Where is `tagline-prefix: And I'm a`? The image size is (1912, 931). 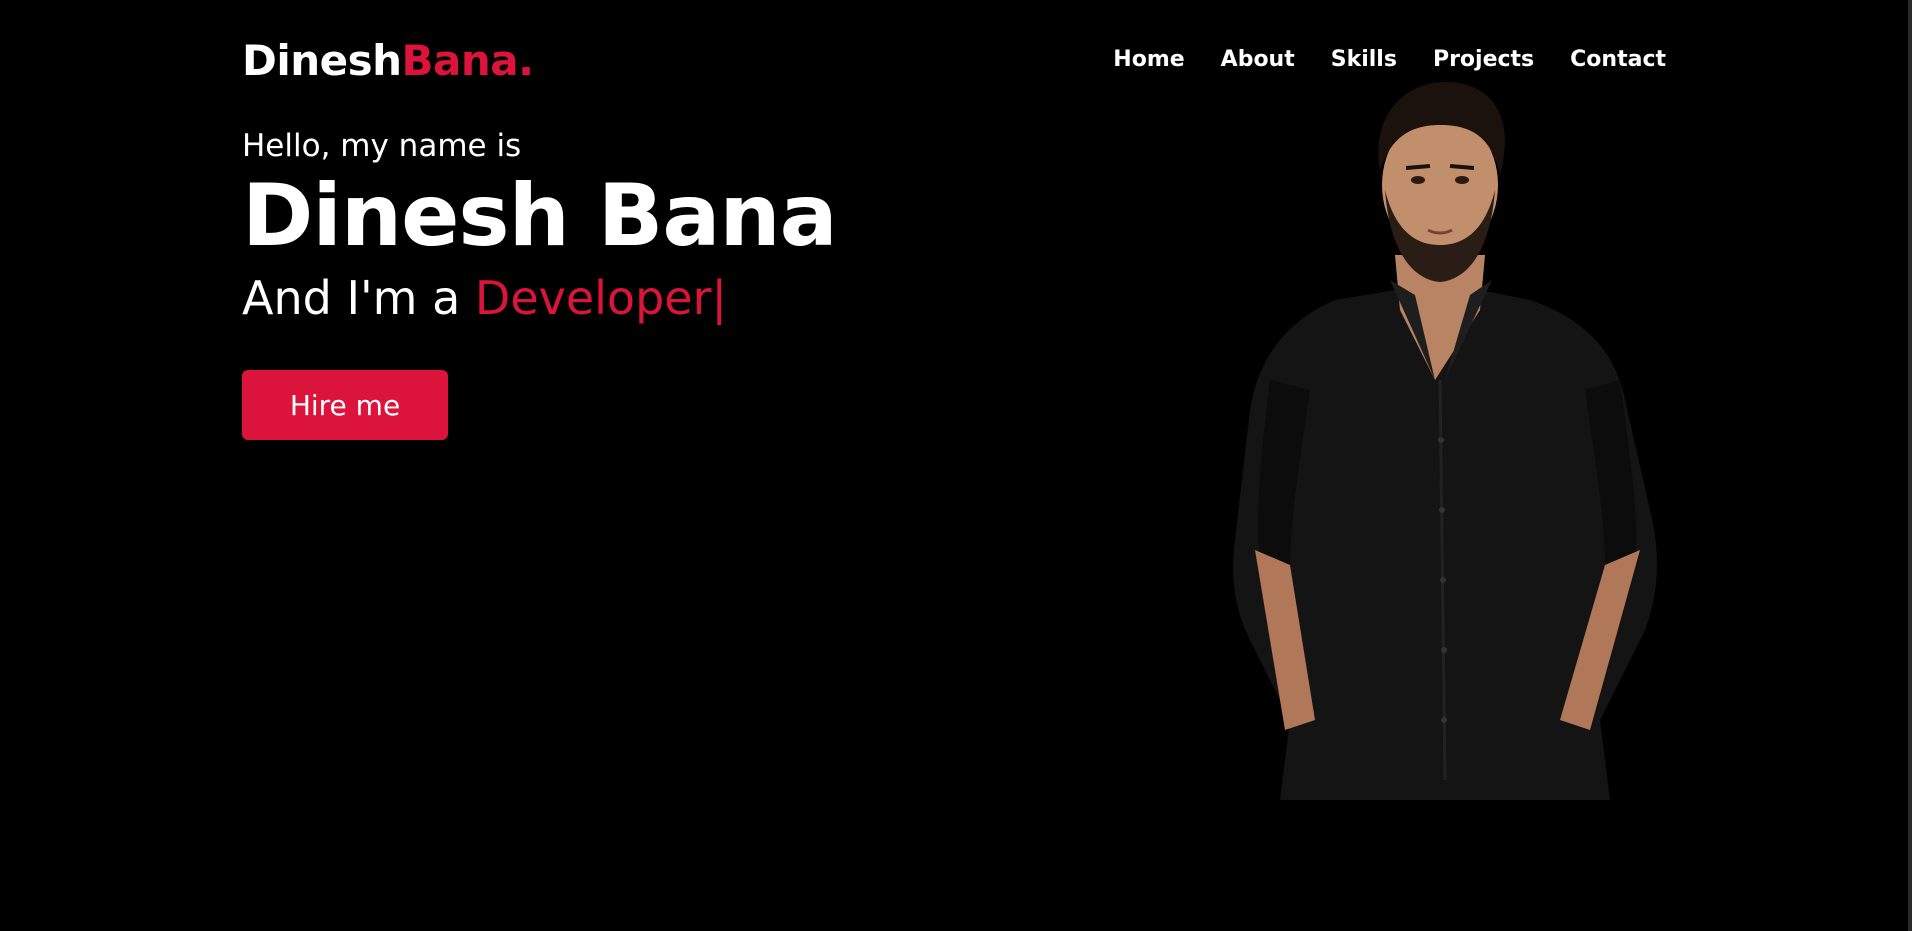 tagline-prefix: And I'm a is located at coordinates (358, 298).